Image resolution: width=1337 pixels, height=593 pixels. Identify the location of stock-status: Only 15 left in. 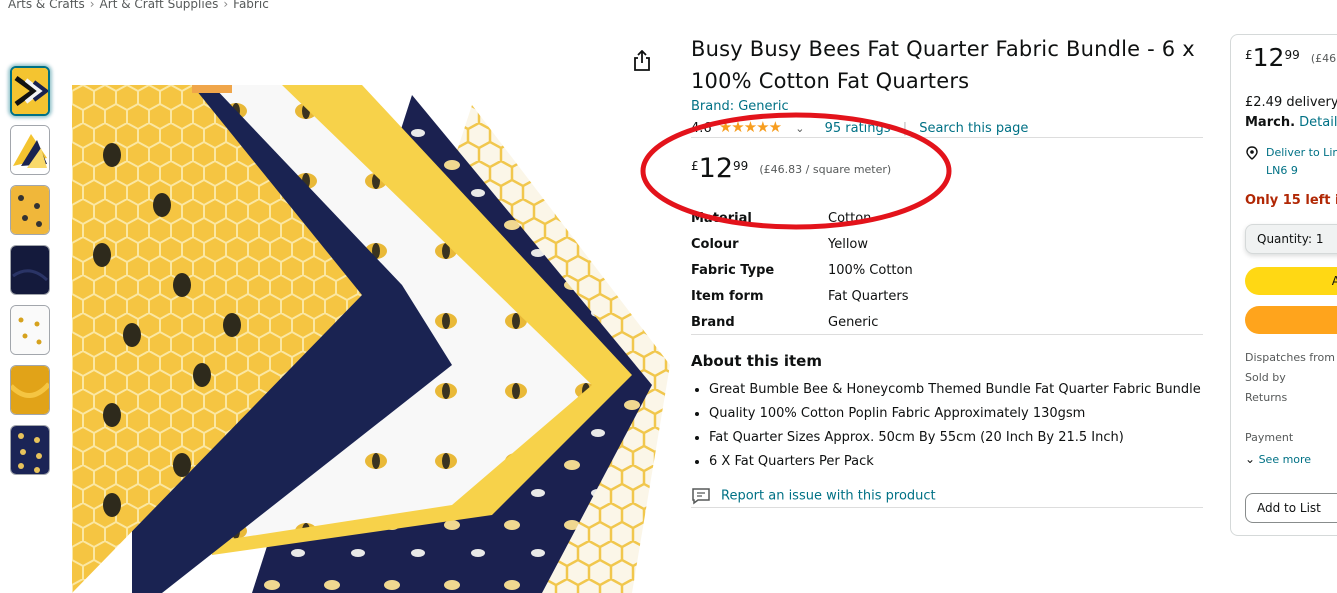
(1291, 200).